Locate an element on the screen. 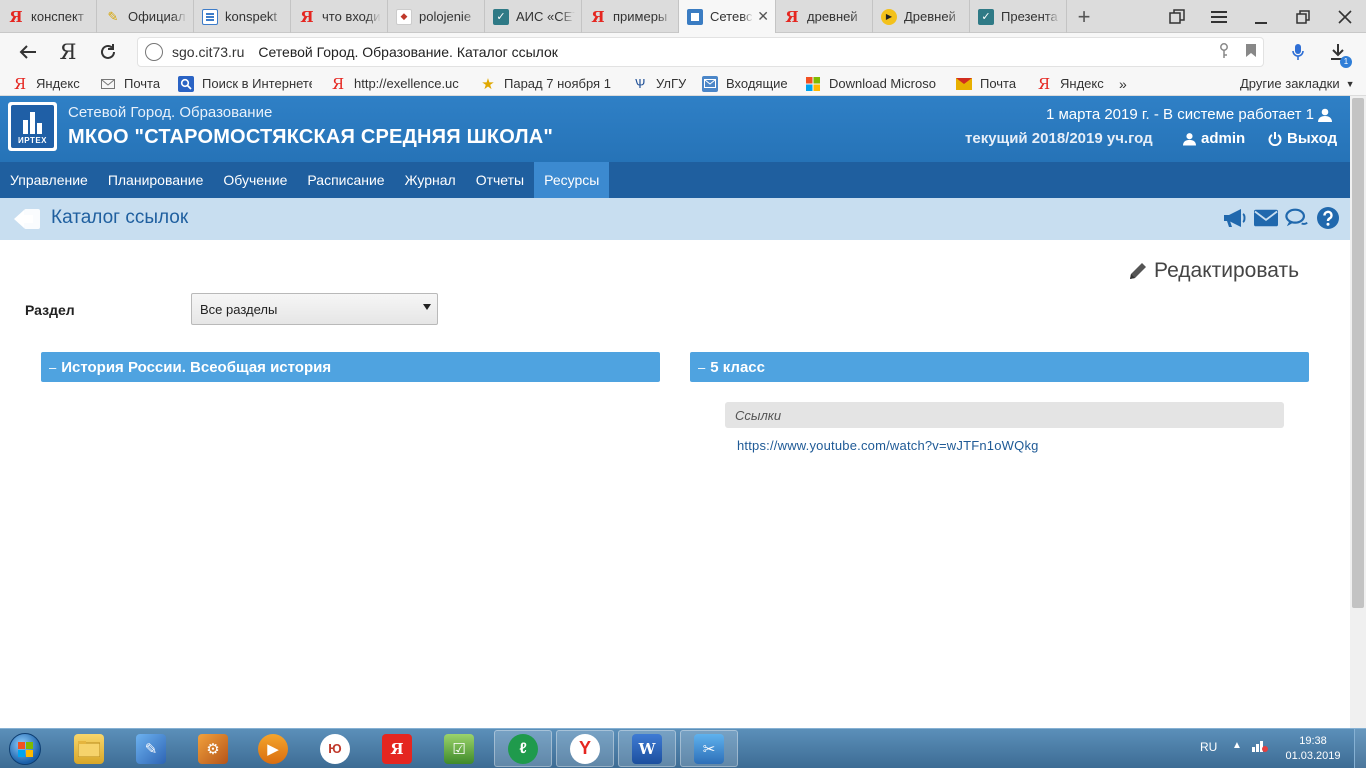  panel-title: 5 класс is located at coordinates (737, 367).